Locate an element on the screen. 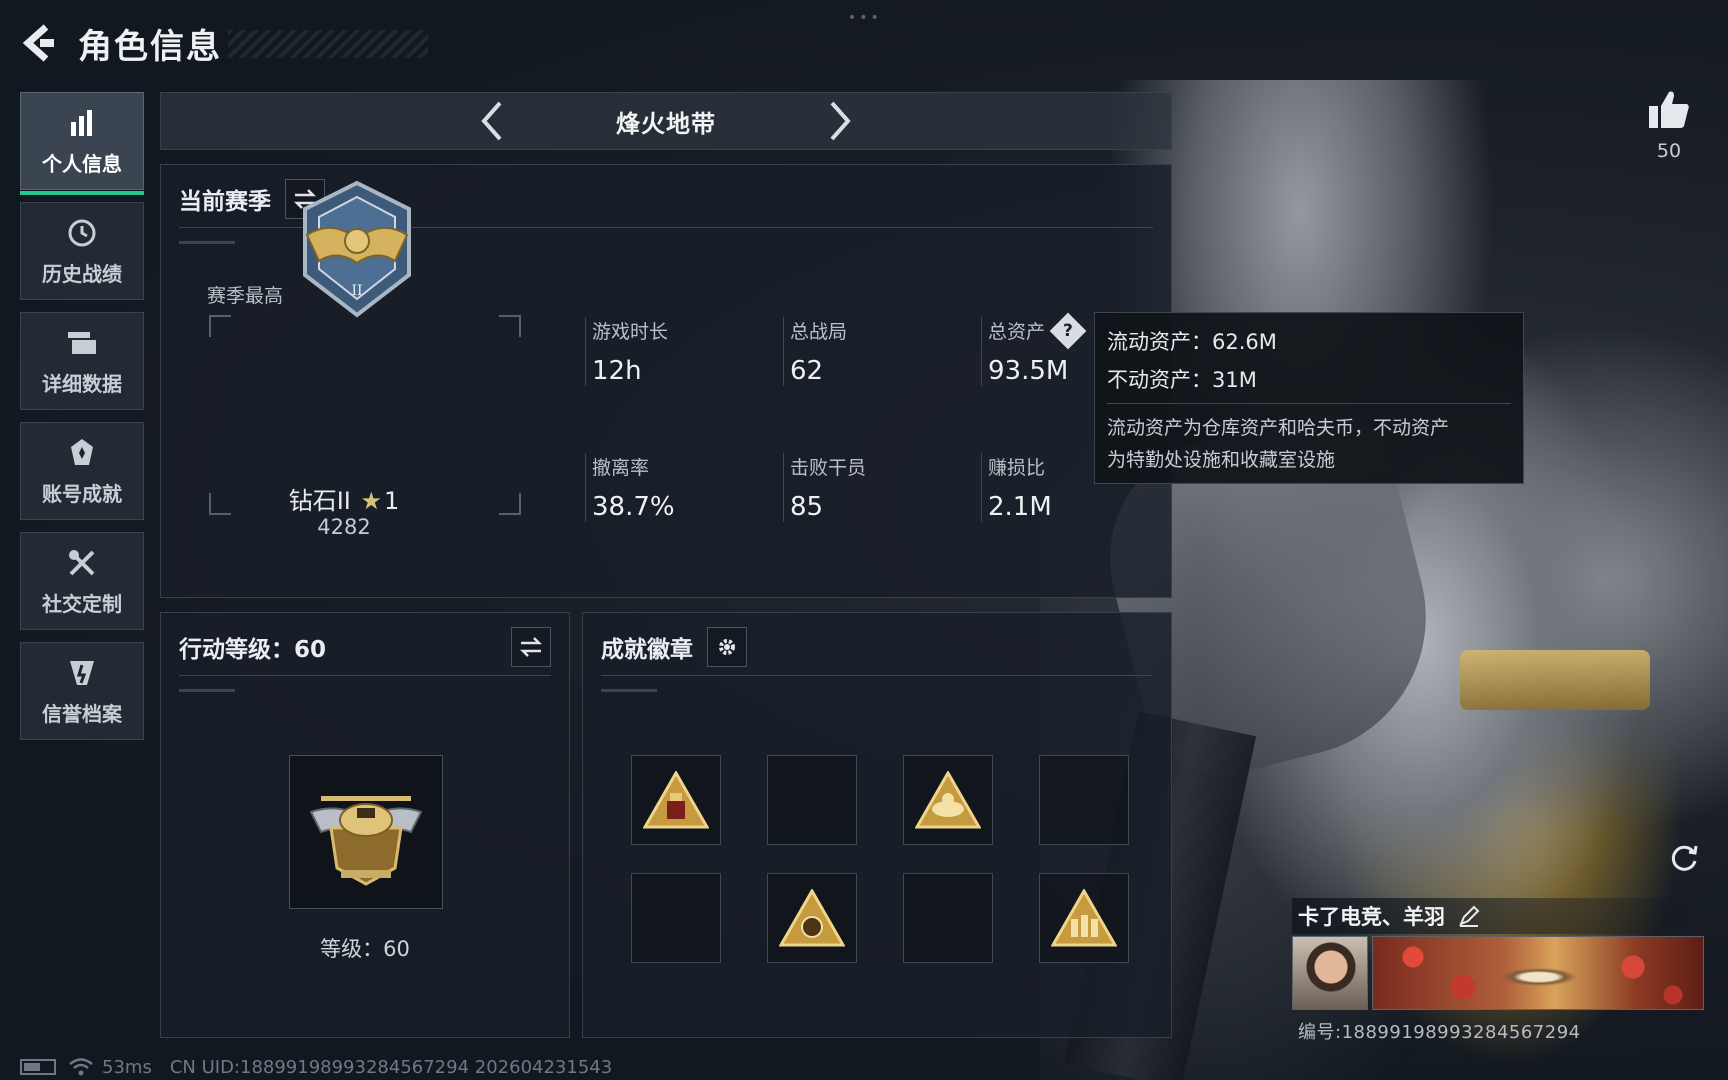  tools-icon is located at coordinates (82, 563).